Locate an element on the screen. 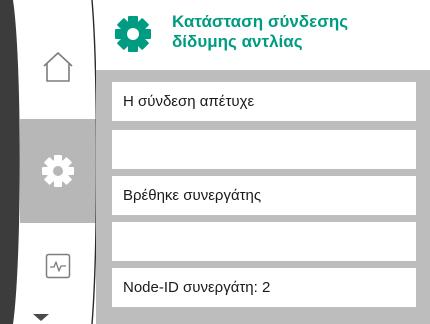  page-title-line-1: Κατάσταση σύνδεσης is located at coordinates (260, 21).